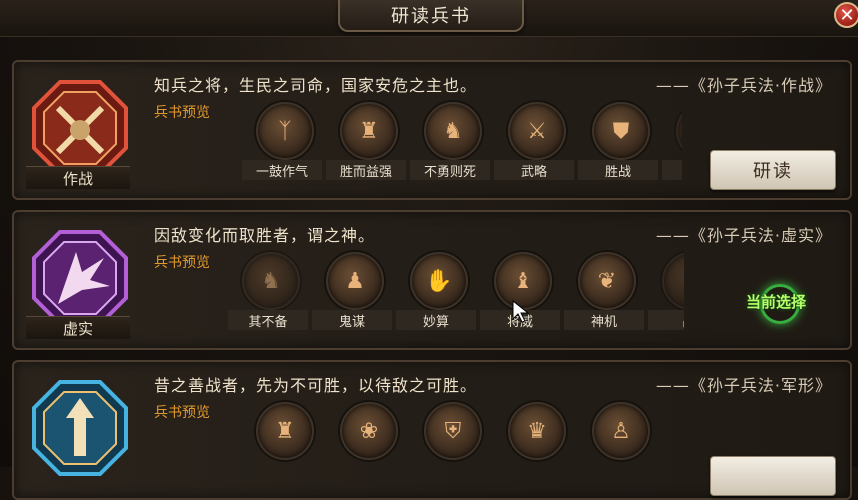  What do you see at coordinates (355, 281) in the screenshot?
I see `skill-icon: ♟` at bounding box center [355, 281].